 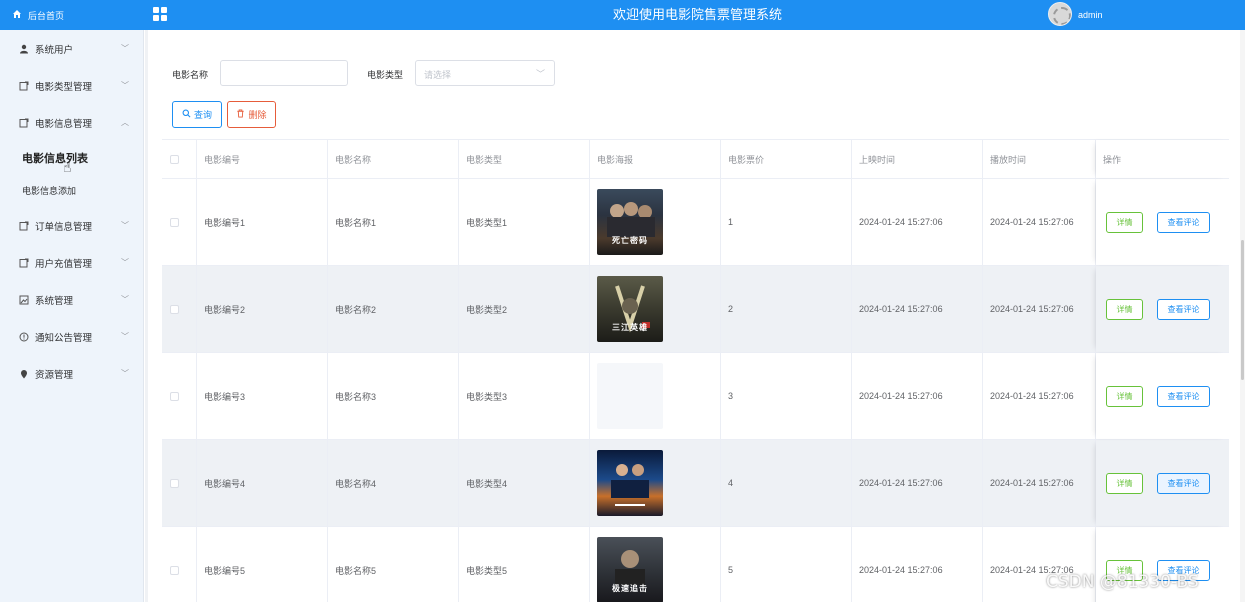 What do you see at coordinates (190, 75) in the screenshot?
I see `movie-name-label: 电影名称` at bounding box center [190, 75].